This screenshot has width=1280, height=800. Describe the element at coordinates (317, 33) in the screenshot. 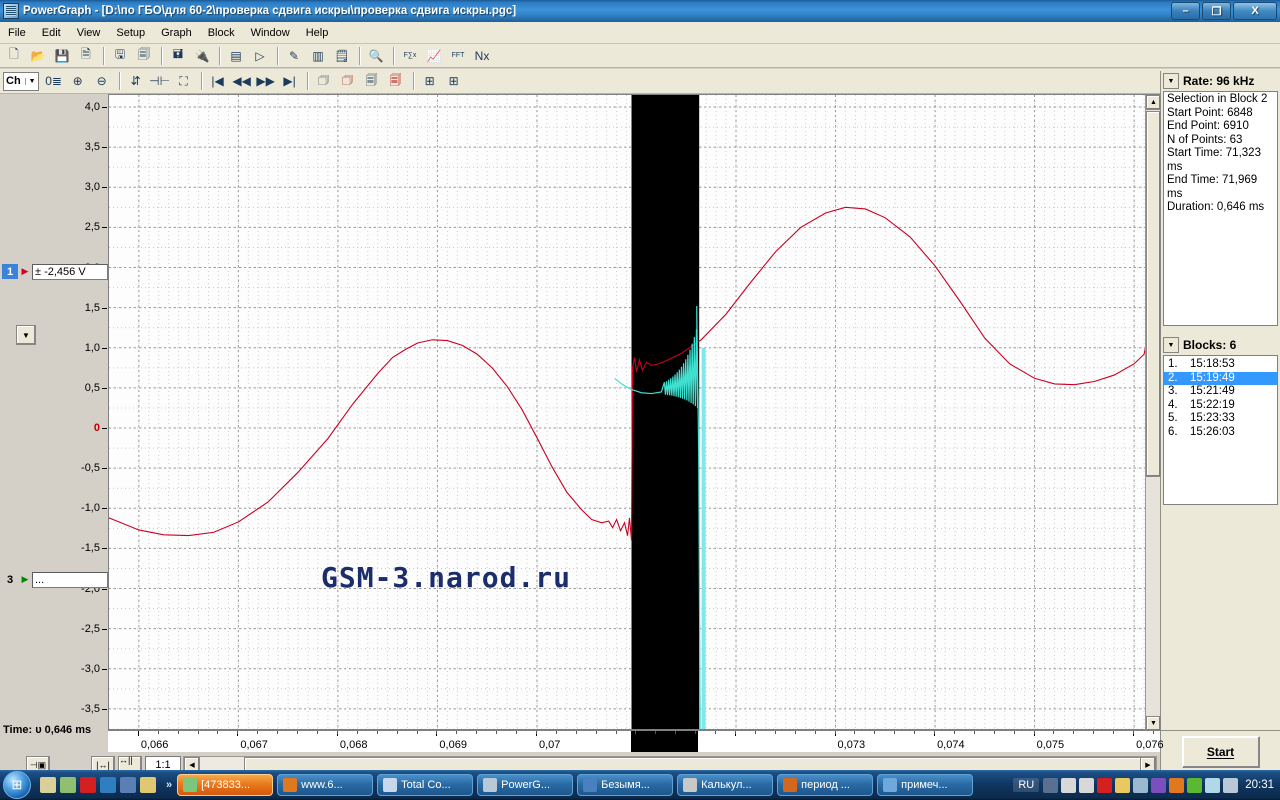

I see `menu-item-help: Help` at that location.